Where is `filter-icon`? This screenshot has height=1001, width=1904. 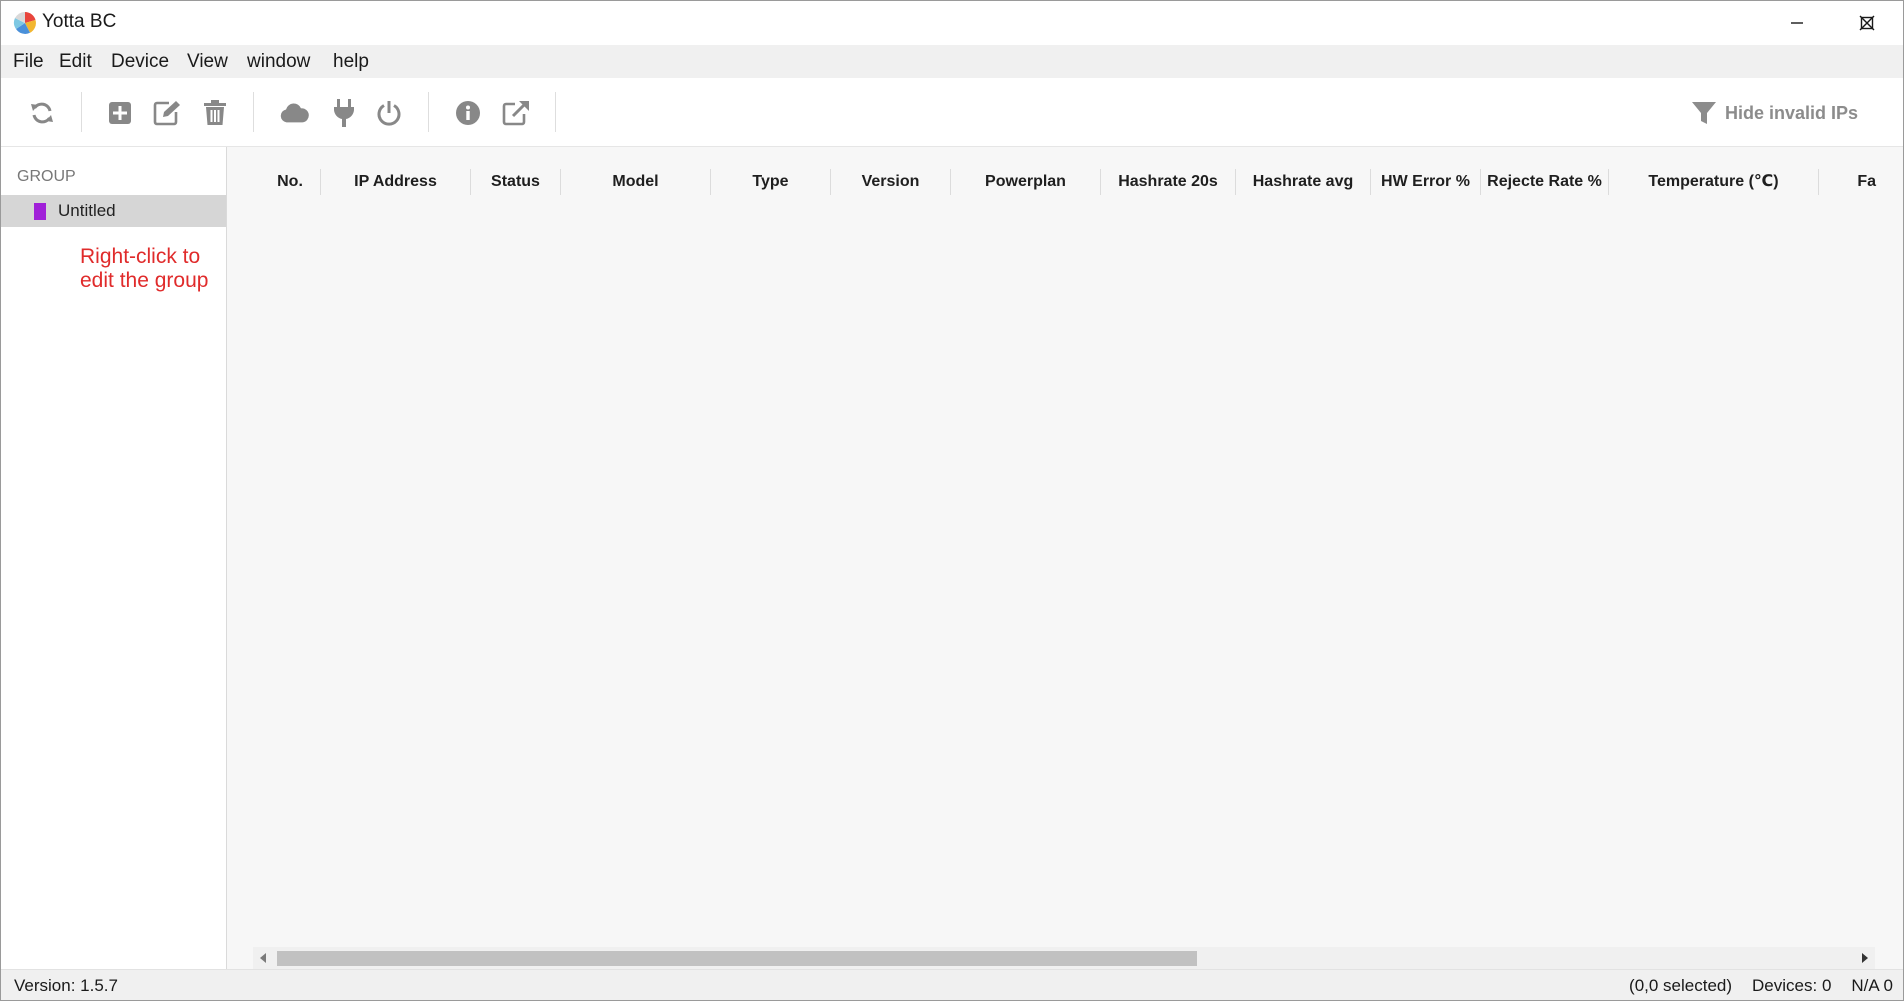 filter-icon is located at coordinates (1704, 113).